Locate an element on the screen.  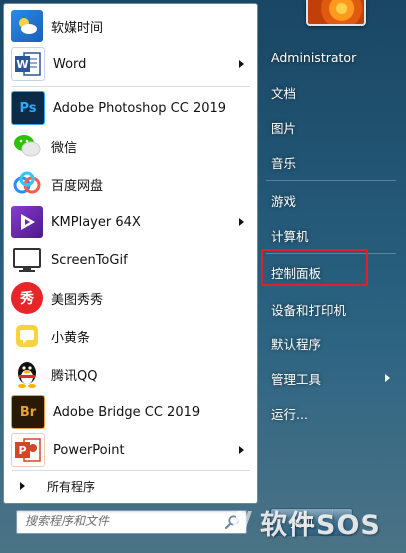
control-panel-highlight is located at coordinates (314, 267).